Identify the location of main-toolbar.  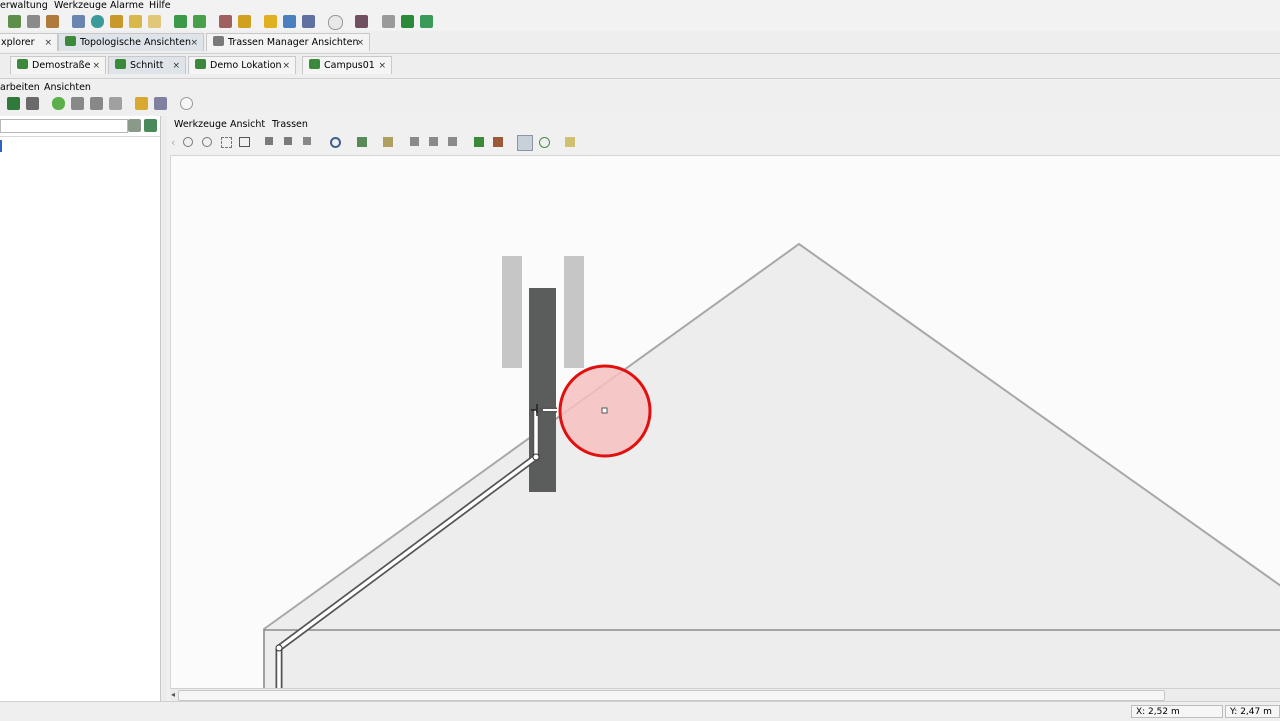
(640, 22).